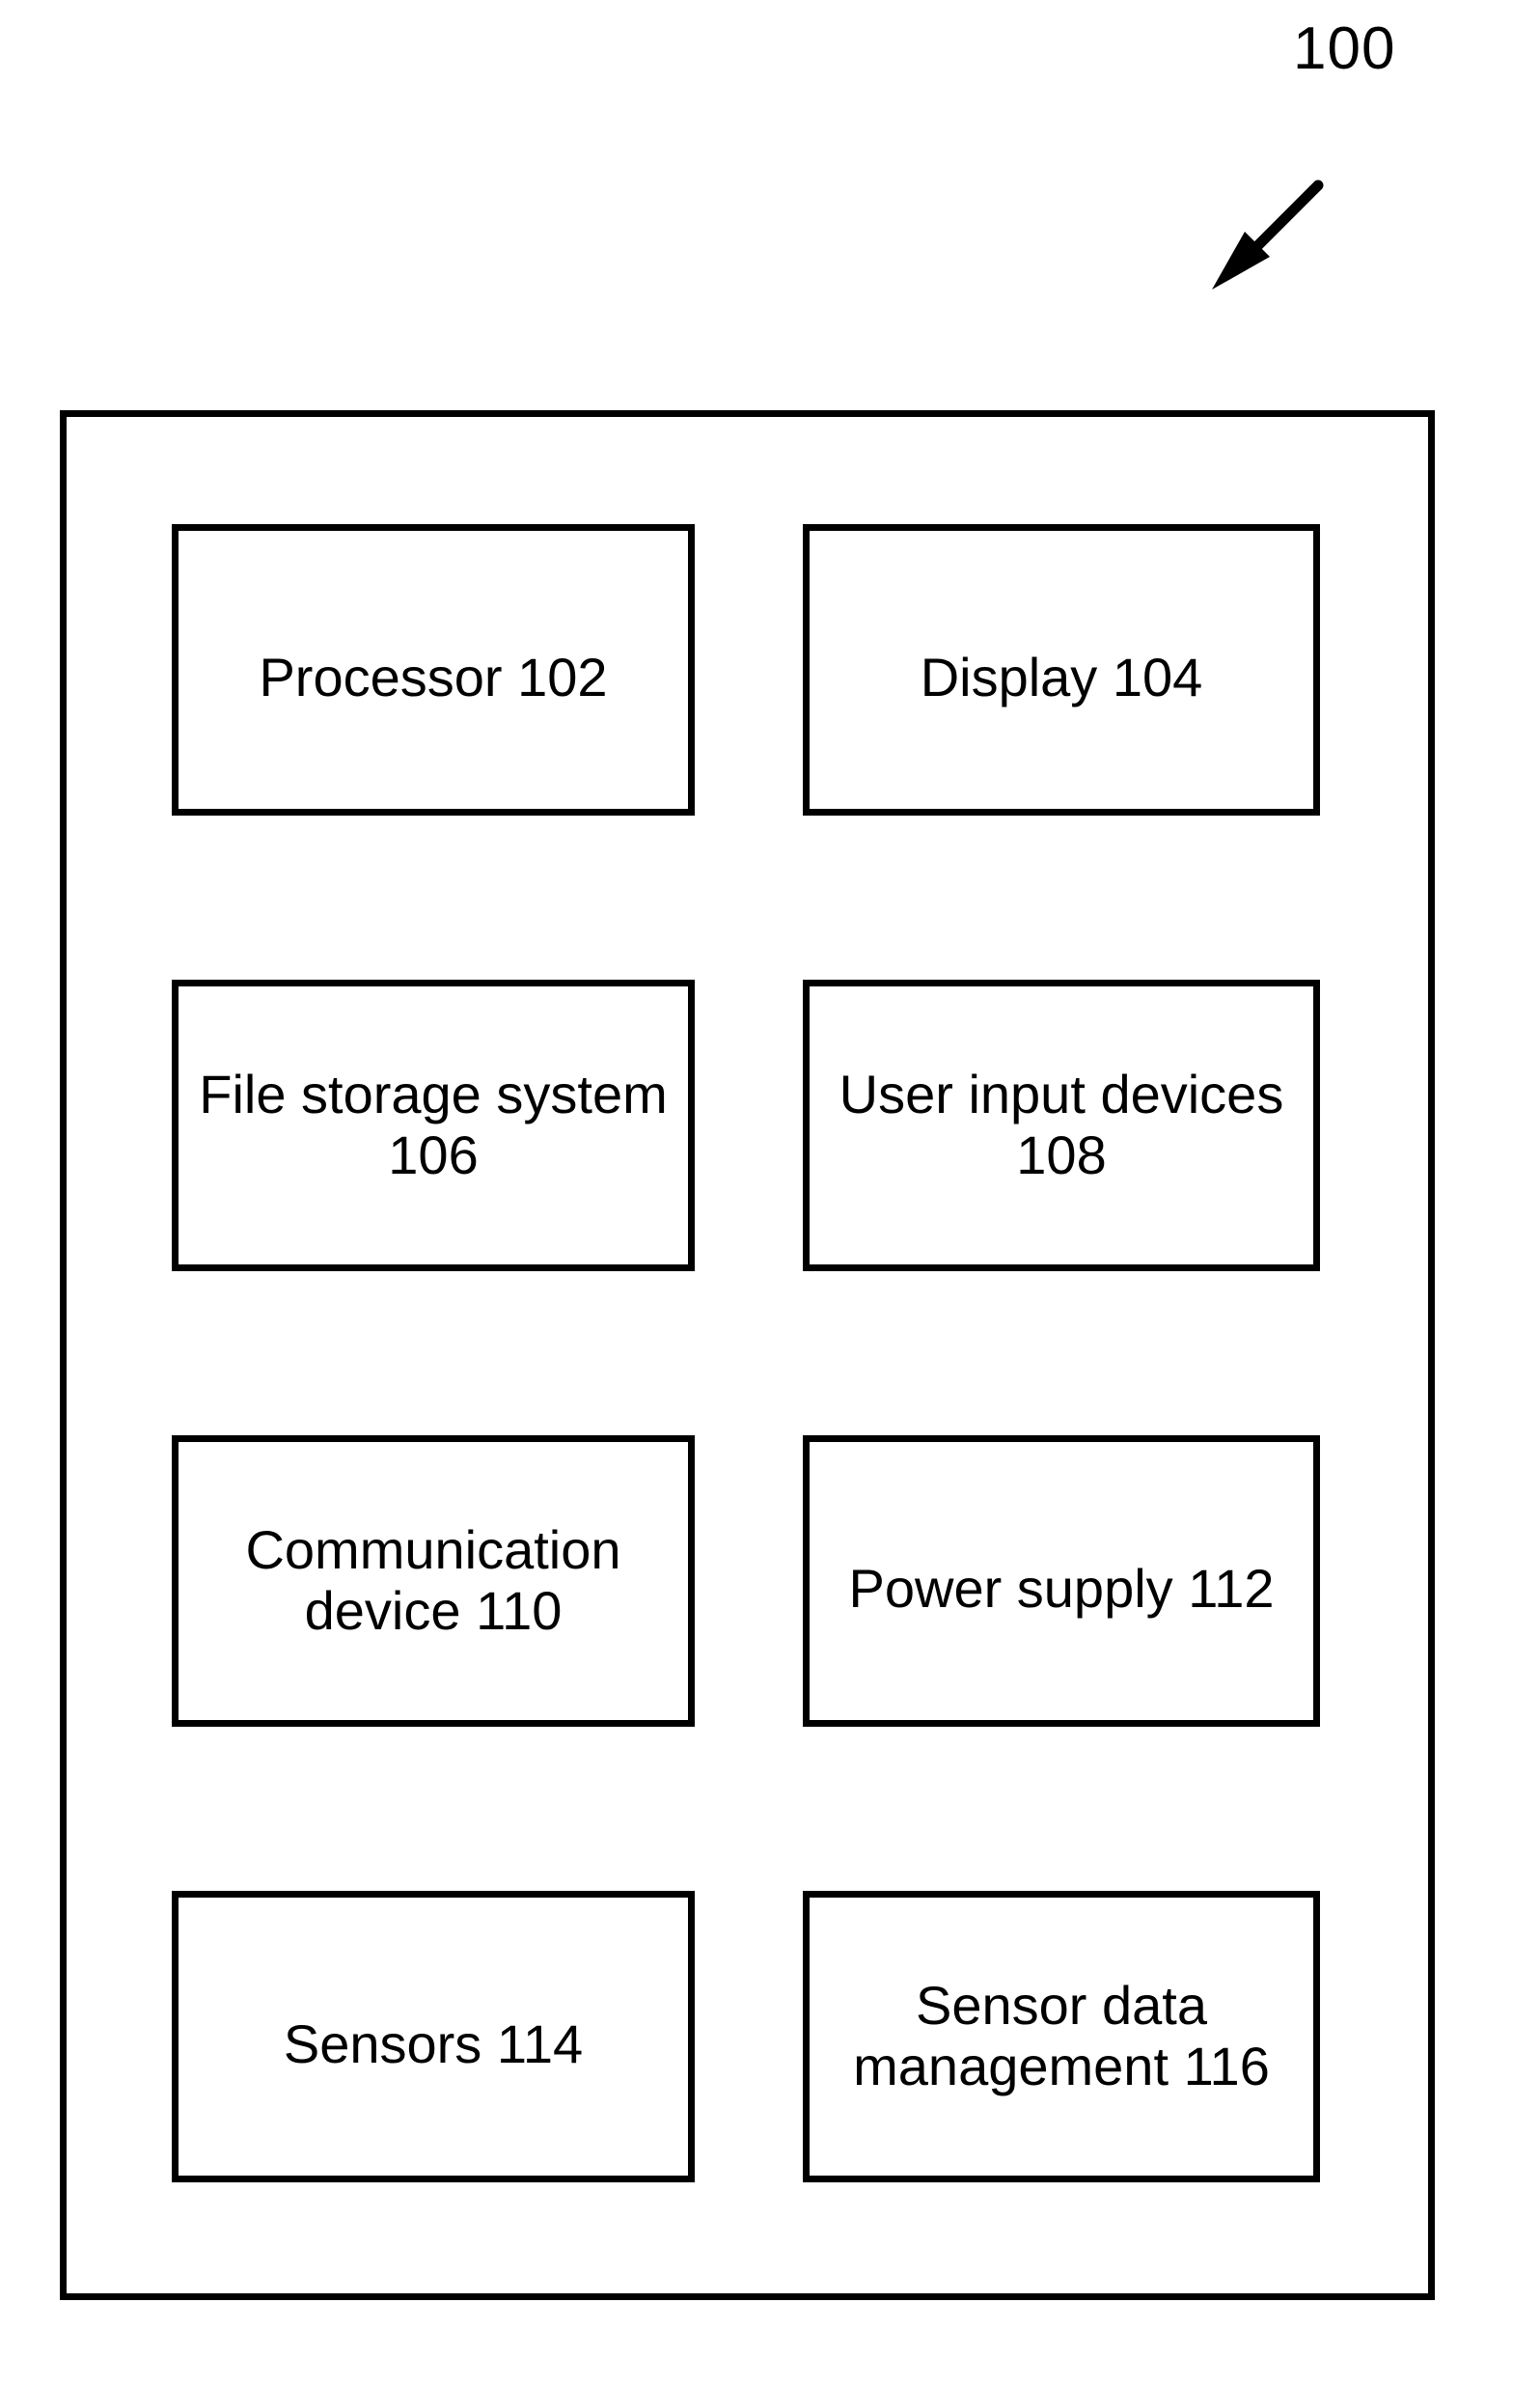 This screenshot has width=1540, height=2386. I want to click on component-label-display: Display 104, so click(1061, 677).